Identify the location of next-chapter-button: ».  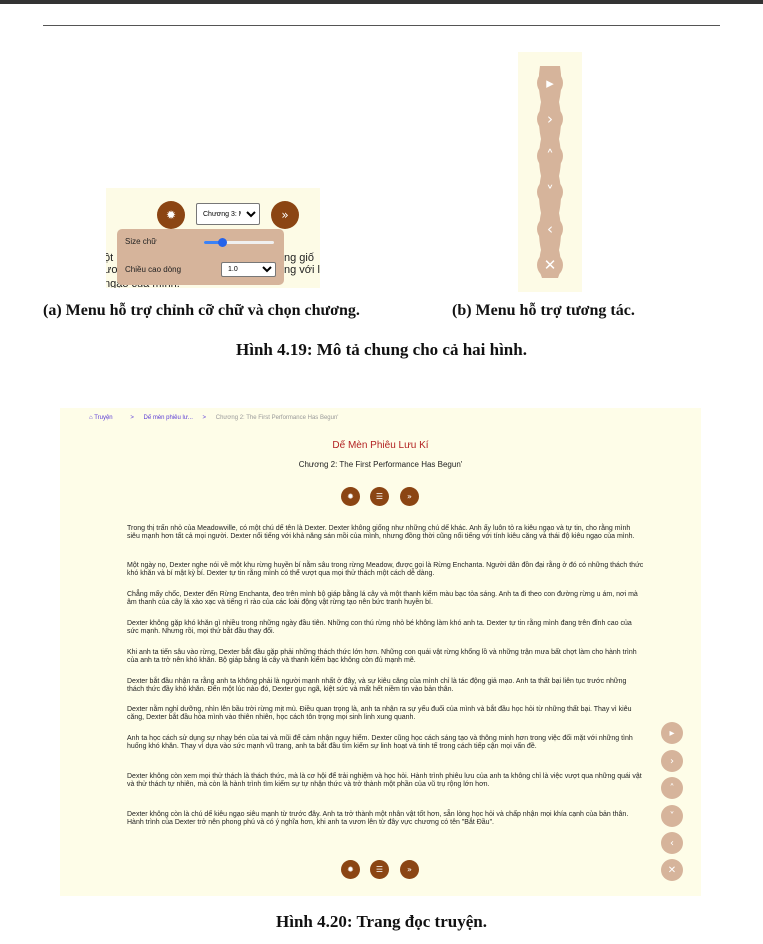
(285, 215).